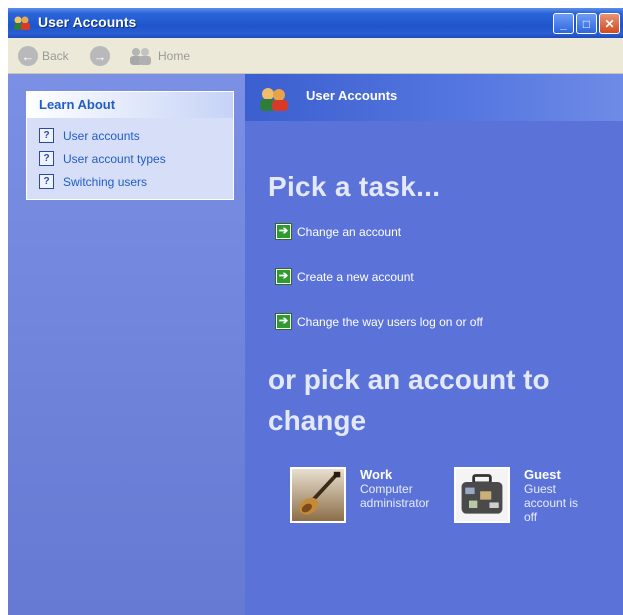  I want to click on task-label: Create a new account, so click(355, 276).